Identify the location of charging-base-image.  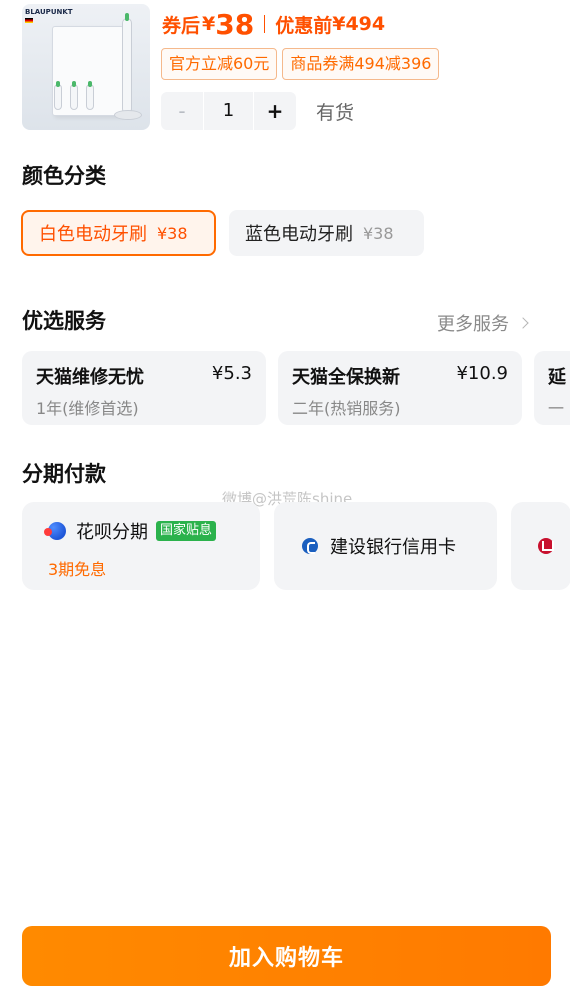
(128, 115).